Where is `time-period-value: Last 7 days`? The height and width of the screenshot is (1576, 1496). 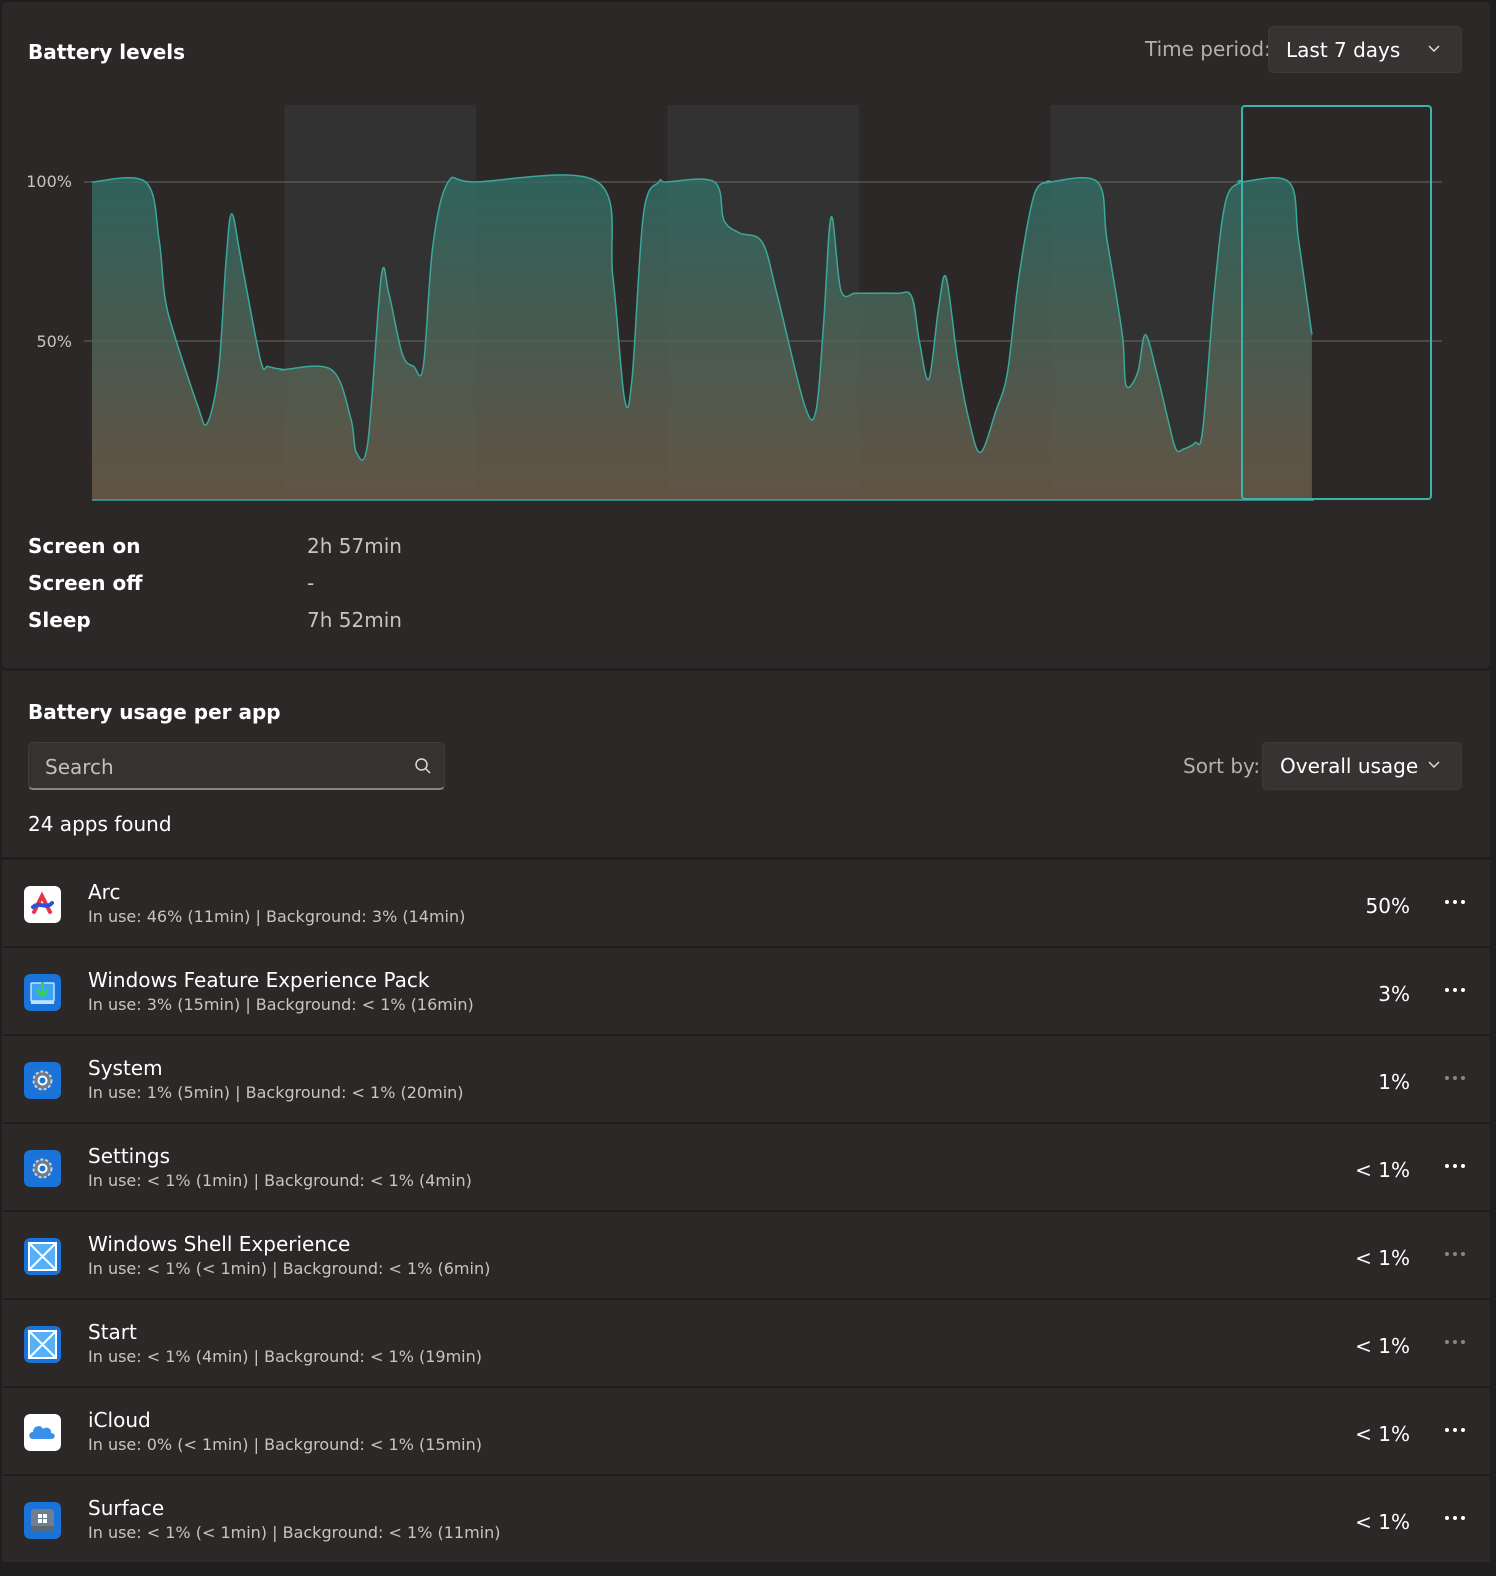 time-period-value: Last 7 days is located at coordinates (1343, 50).